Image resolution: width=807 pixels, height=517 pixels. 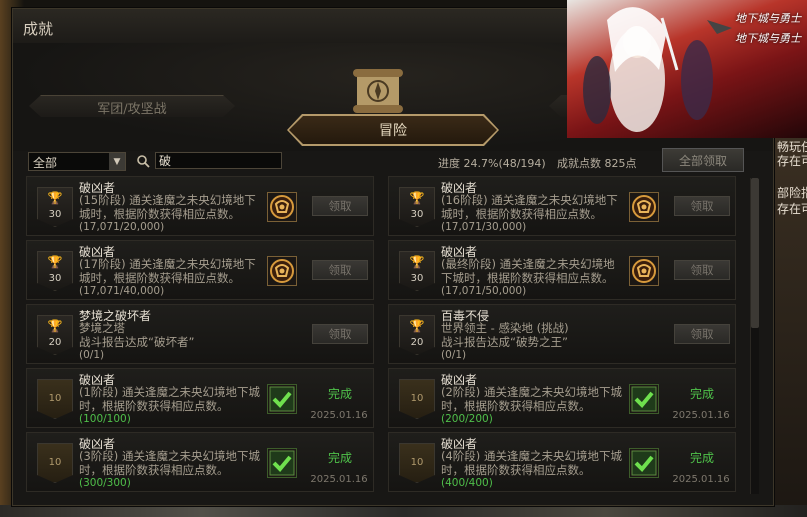 What do you see at coordinates (132, 106) in the screenshot?
I see `tab-legion-raid: 军团/攻坚战` at bounding box center [132, 106].